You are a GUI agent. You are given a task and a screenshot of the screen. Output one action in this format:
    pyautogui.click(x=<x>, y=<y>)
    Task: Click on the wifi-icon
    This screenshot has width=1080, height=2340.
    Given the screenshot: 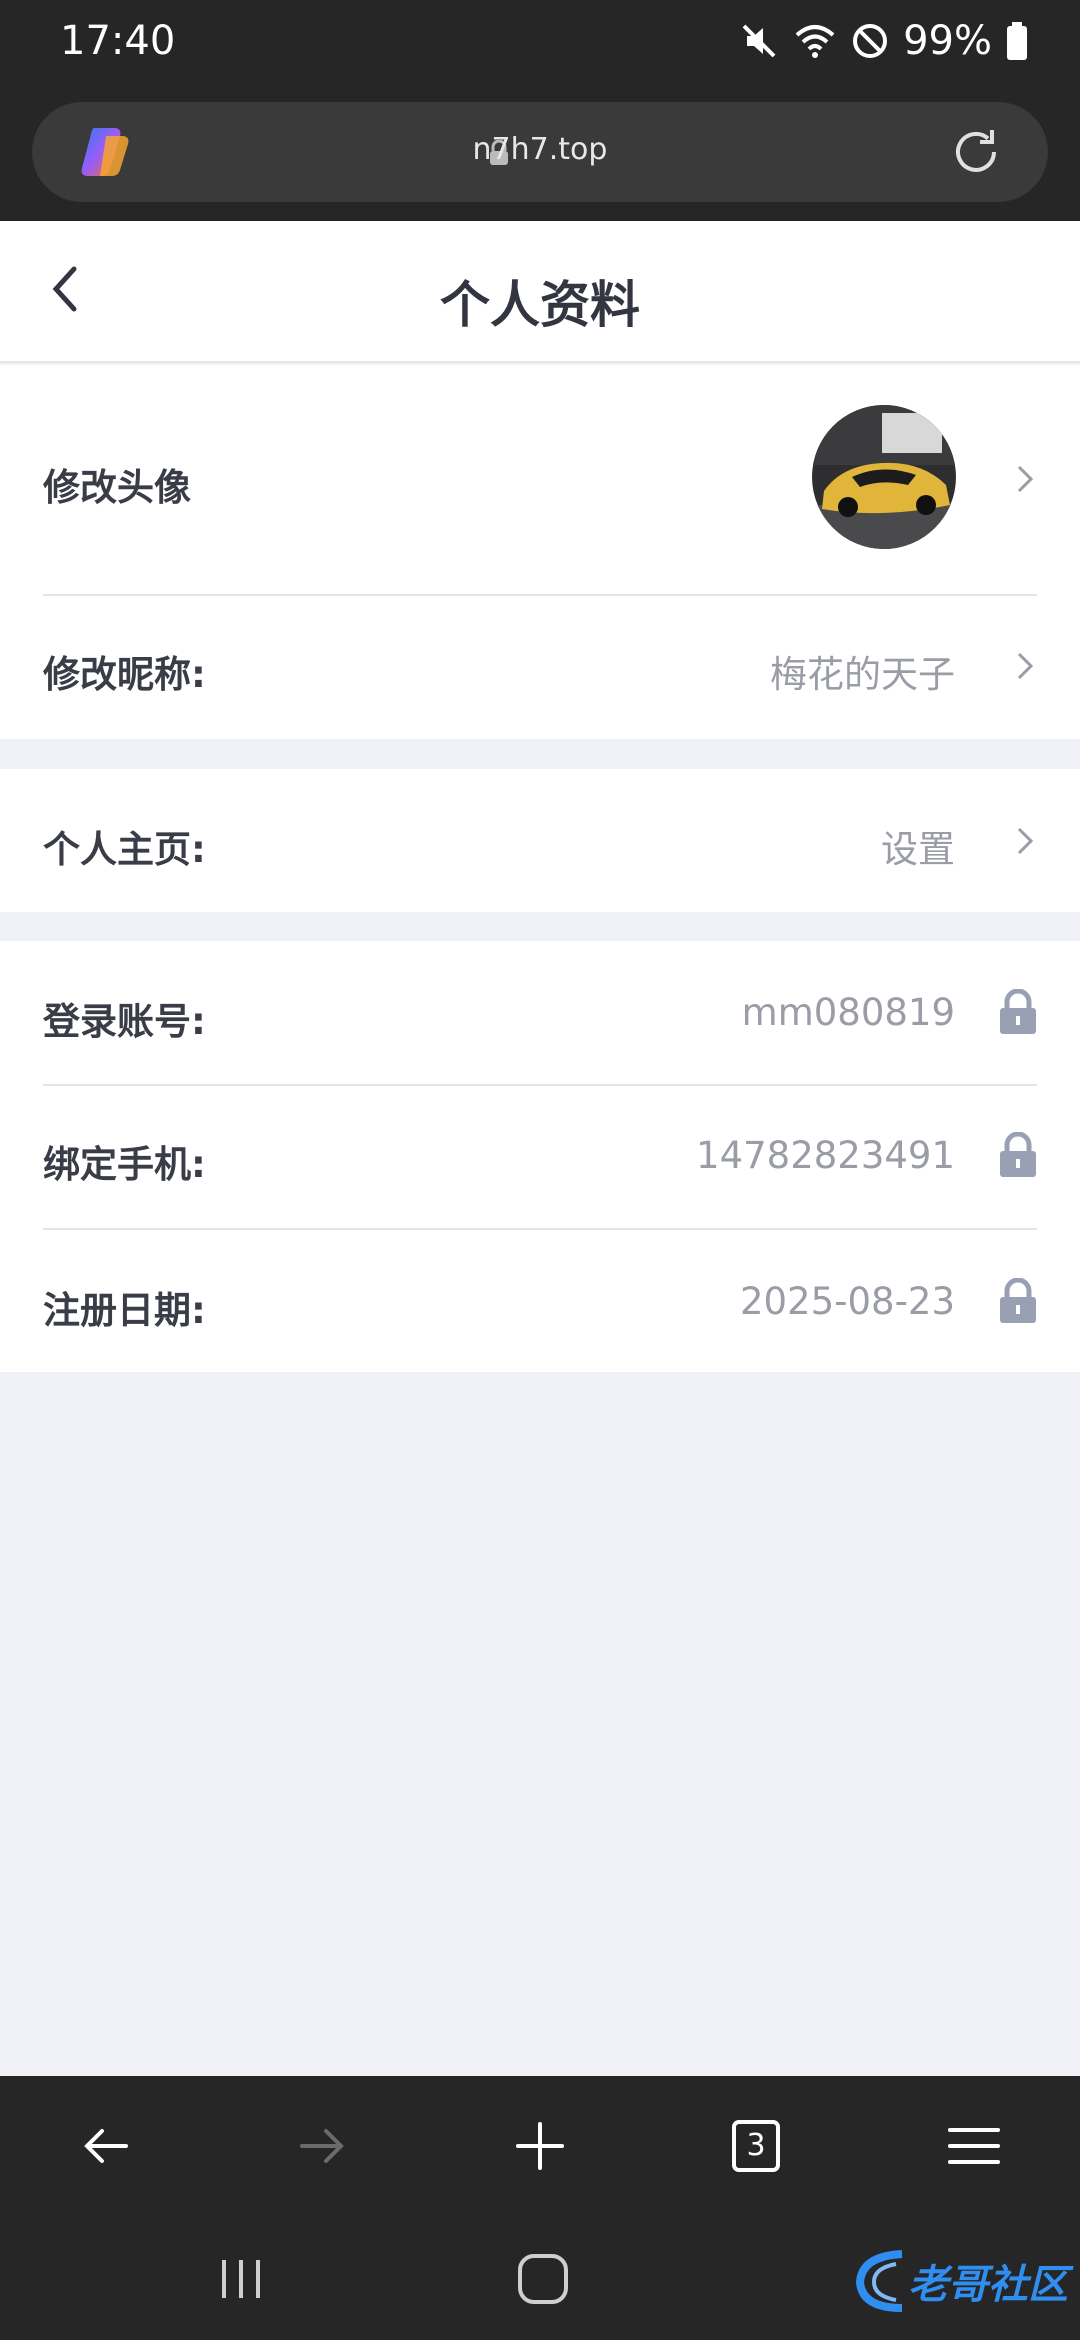 What is the action you would take?
    pyautogui.click(x=815, y=41)
    